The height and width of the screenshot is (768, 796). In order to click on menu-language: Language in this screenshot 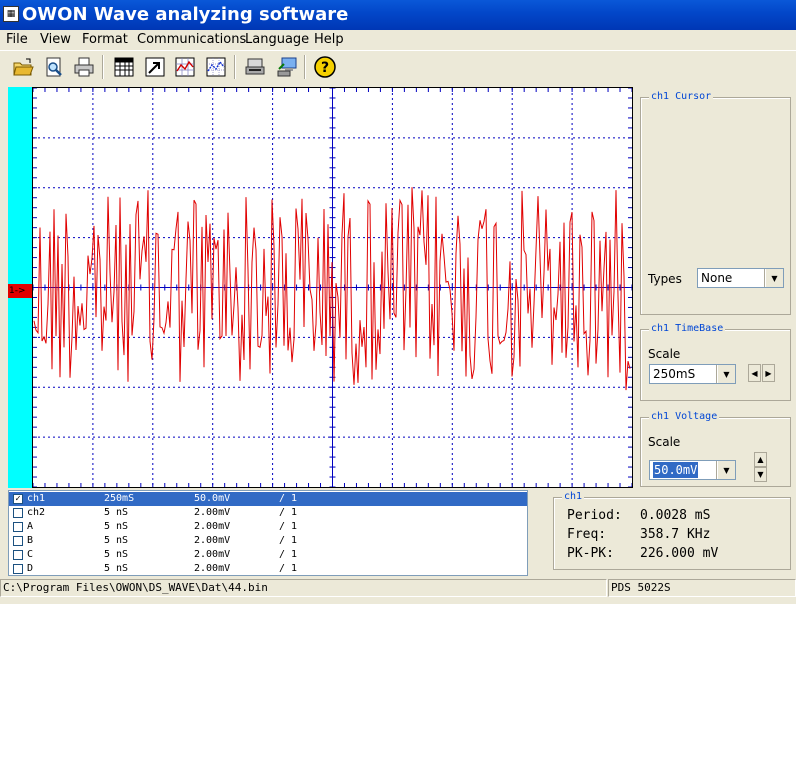, I will do `click(277, 40)`.